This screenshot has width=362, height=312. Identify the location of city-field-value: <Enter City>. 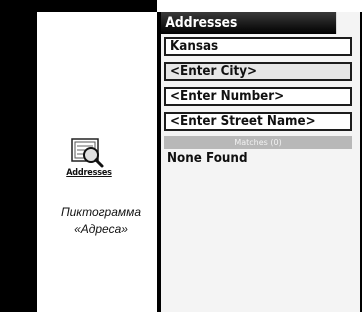
(214, 71).